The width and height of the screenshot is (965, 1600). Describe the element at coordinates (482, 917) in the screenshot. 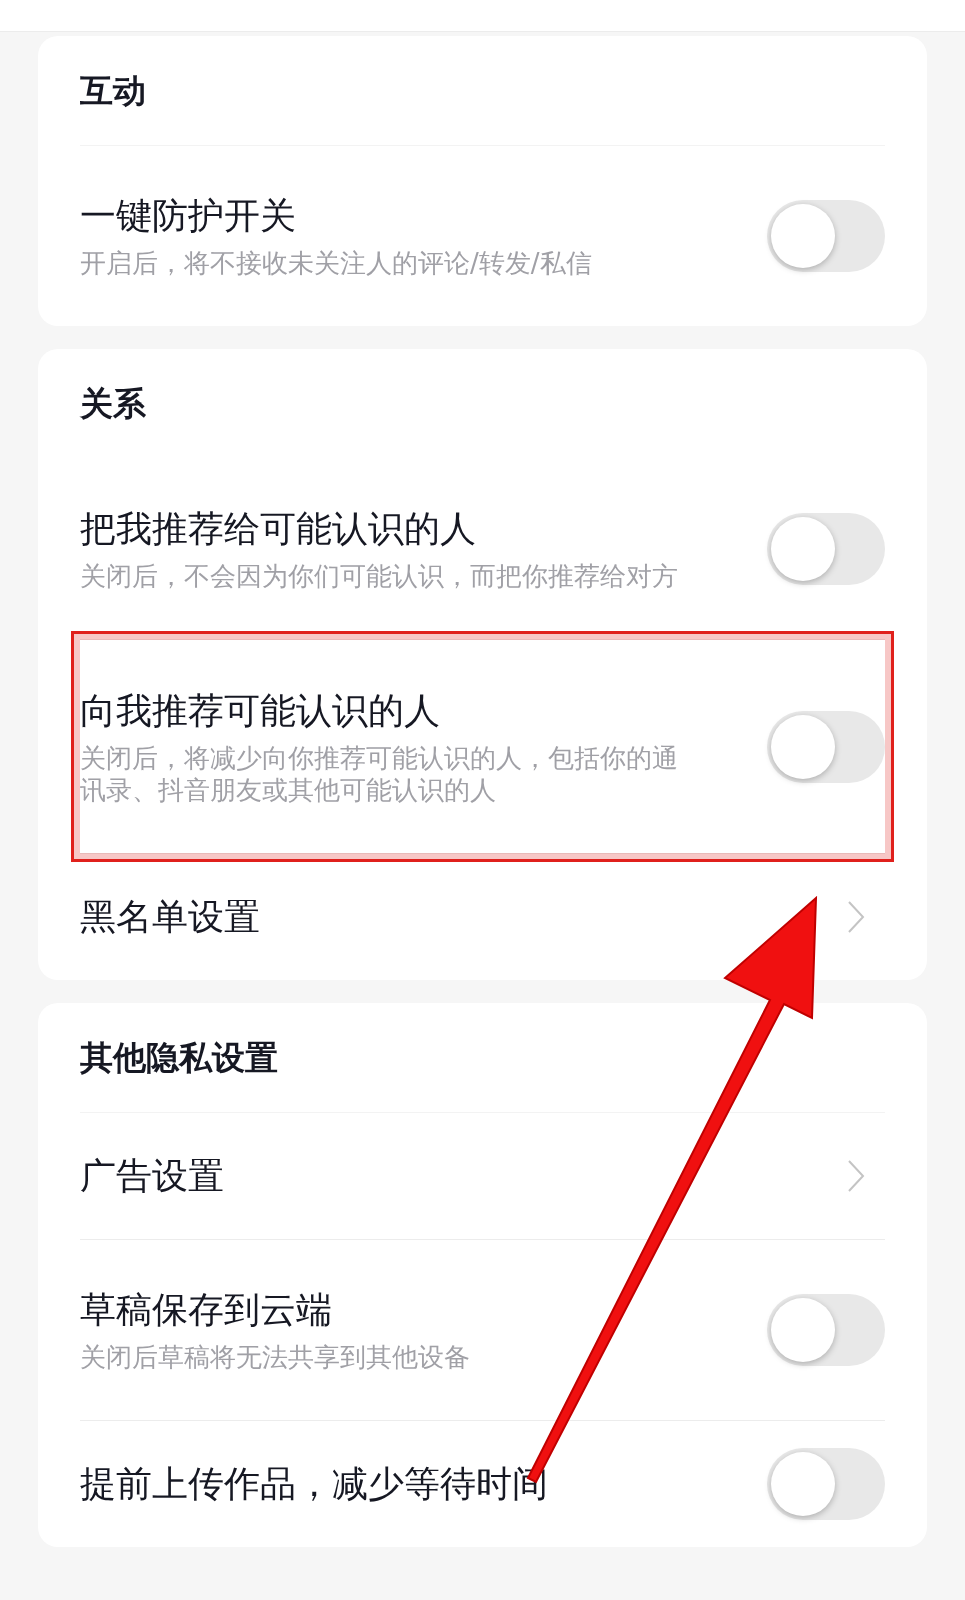

I see `setting-row: 黑名单设置` at that location.